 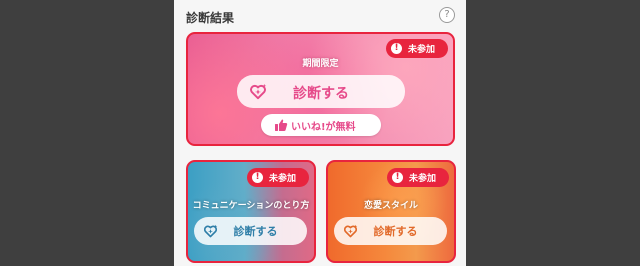 I want to click on love-style-diagnosis-card: ! 未参加 恋愛スタイル 診断する, so click(x=391, y=211).